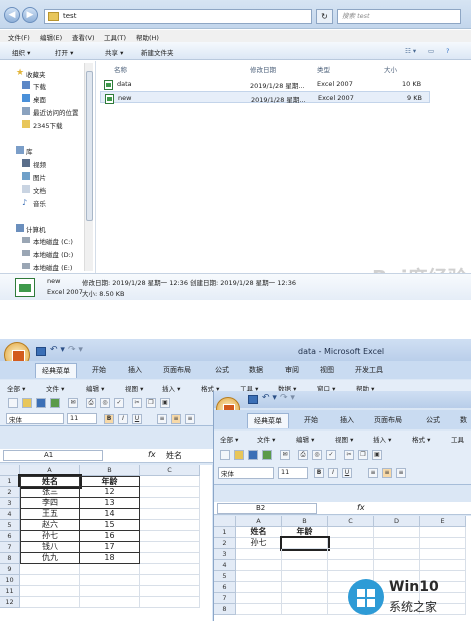 Image resolution: width=471 pixels, height=621 pixels. I want to click on redo-icon: ↷ ▾, so click(75, 350).